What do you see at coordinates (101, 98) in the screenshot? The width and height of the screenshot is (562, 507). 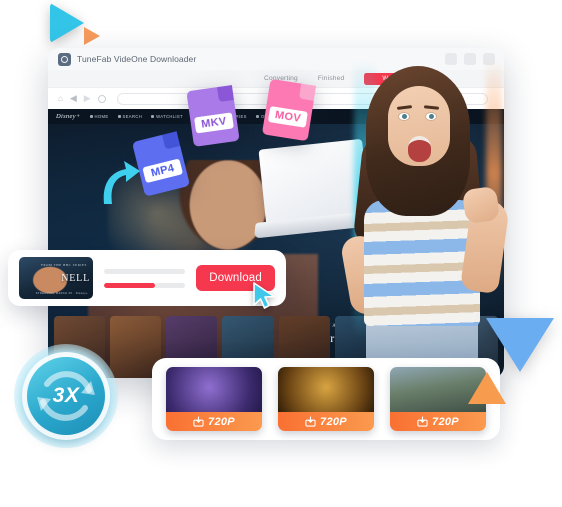 I see `reload-icon` at bounding box center [101, 98].